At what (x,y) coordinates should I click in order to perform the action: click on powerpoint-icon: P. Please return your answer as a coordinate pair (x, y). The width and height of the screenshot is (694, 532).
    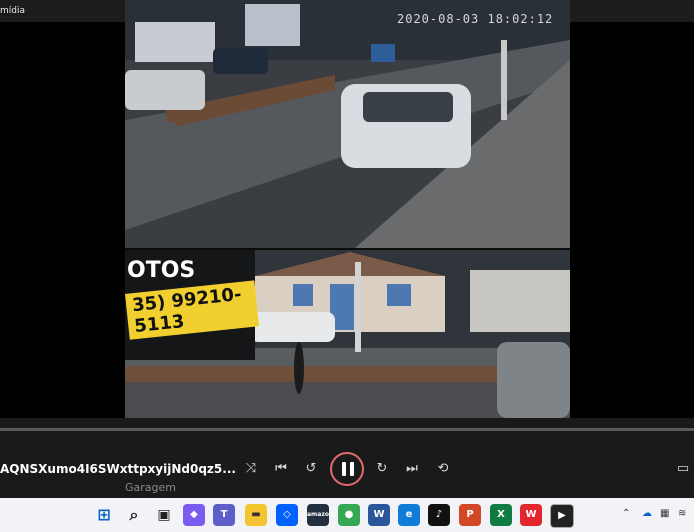
    Looking at the image, I should click on (470, 515).